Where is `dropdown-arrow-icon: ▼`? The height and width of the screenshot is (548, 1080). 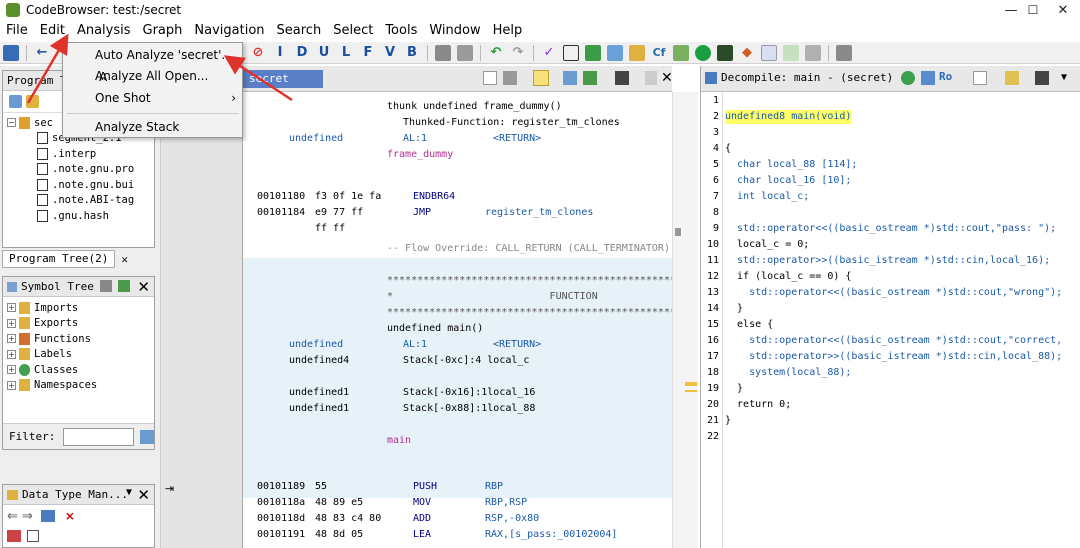 dropdown-arrow-icon: ▼ is located at coordinates (129, 492).